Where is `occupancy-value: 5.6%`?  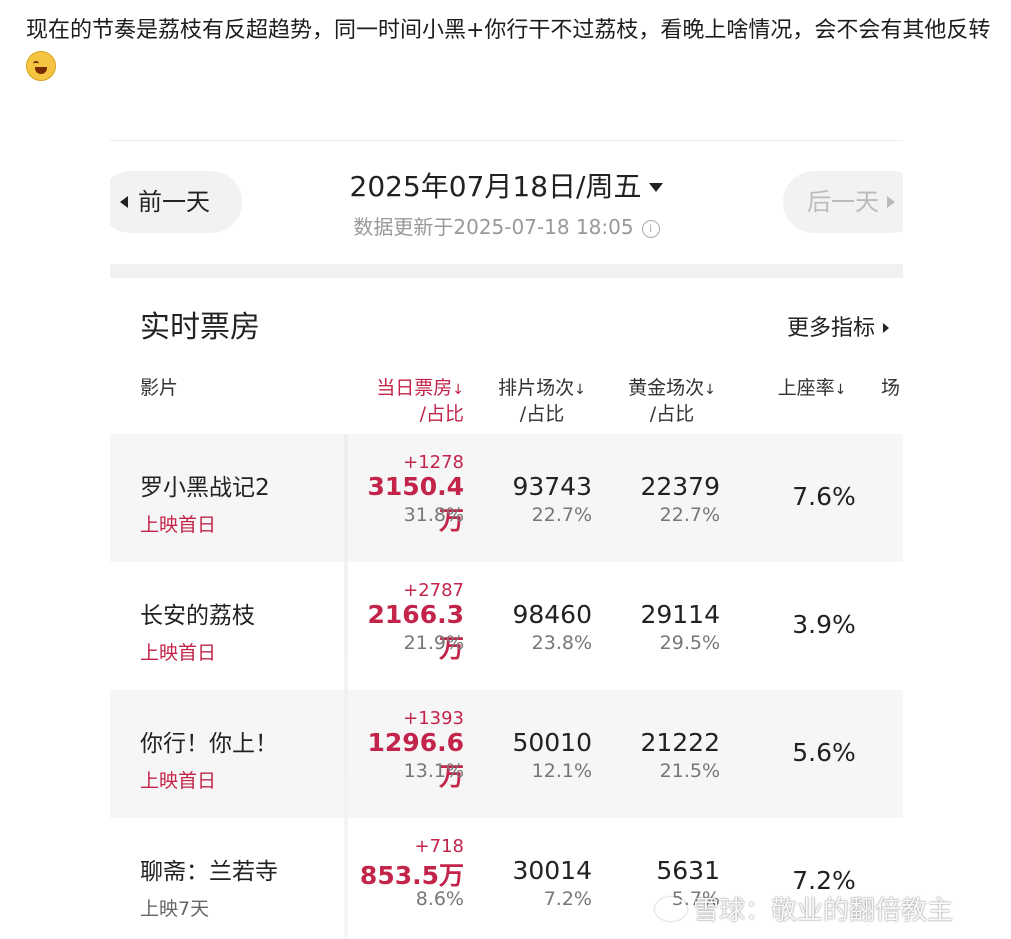 occupancy-value: 5.6% is located at coordinates (824, 752).